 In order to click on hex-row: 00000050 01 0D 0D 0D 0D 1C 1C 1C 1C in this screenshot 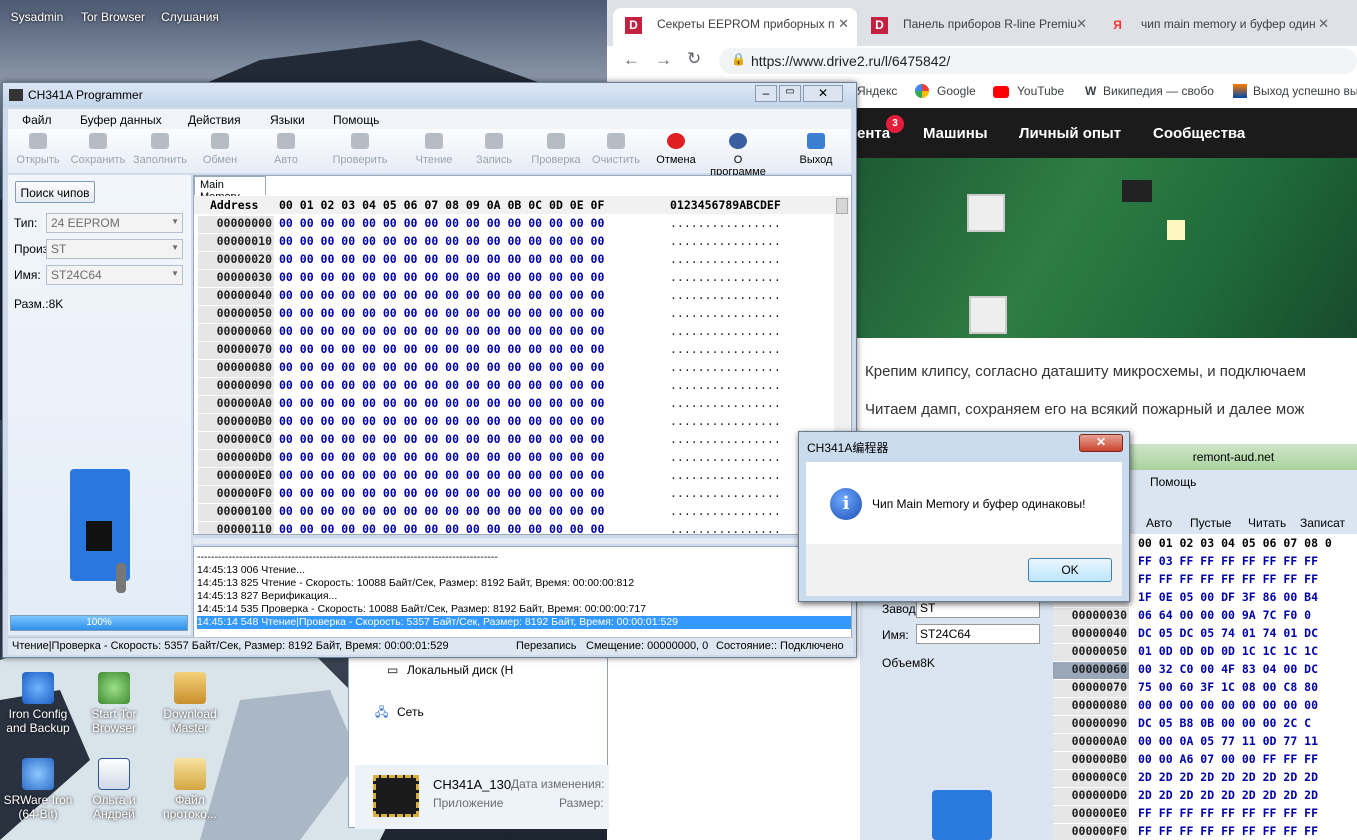, I will do `click(1205, 653)`.